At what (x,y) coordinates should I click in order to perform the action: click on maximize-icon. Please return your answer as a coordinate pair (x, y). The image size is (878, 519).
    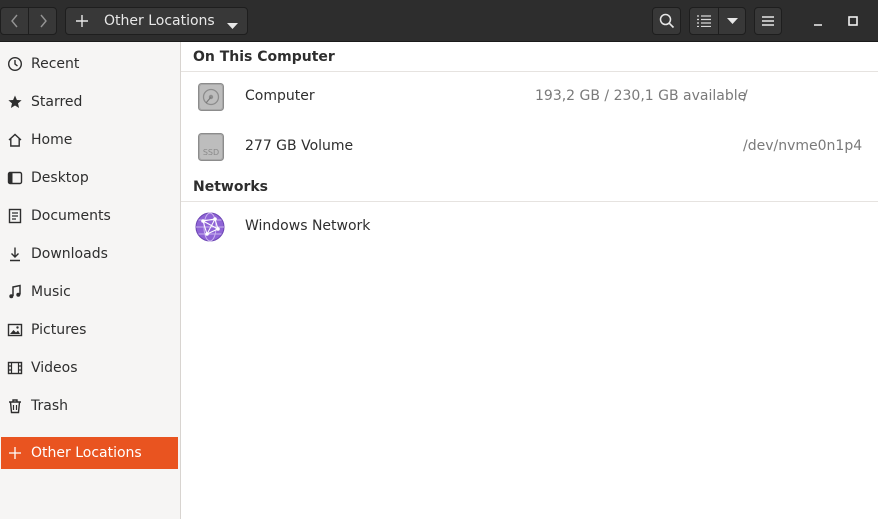
    Looking at the image, I should click on (853, 21).